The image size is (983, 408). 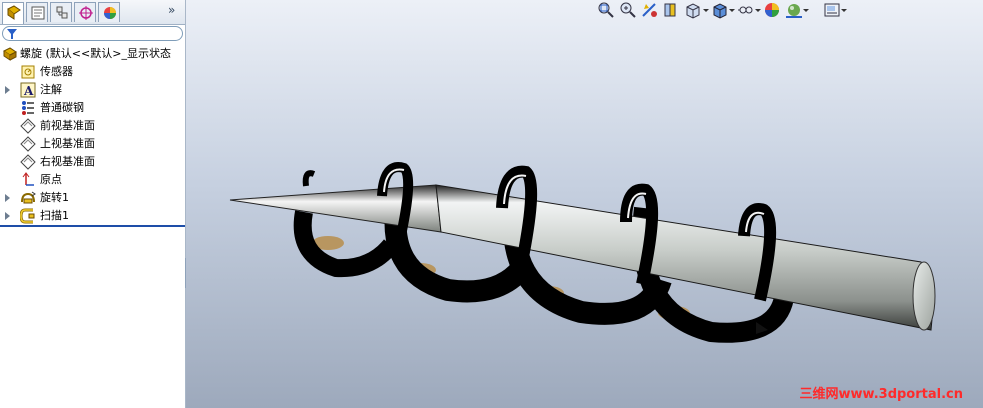 I want to click on shaft-end-face, so click(x=924, y=296).